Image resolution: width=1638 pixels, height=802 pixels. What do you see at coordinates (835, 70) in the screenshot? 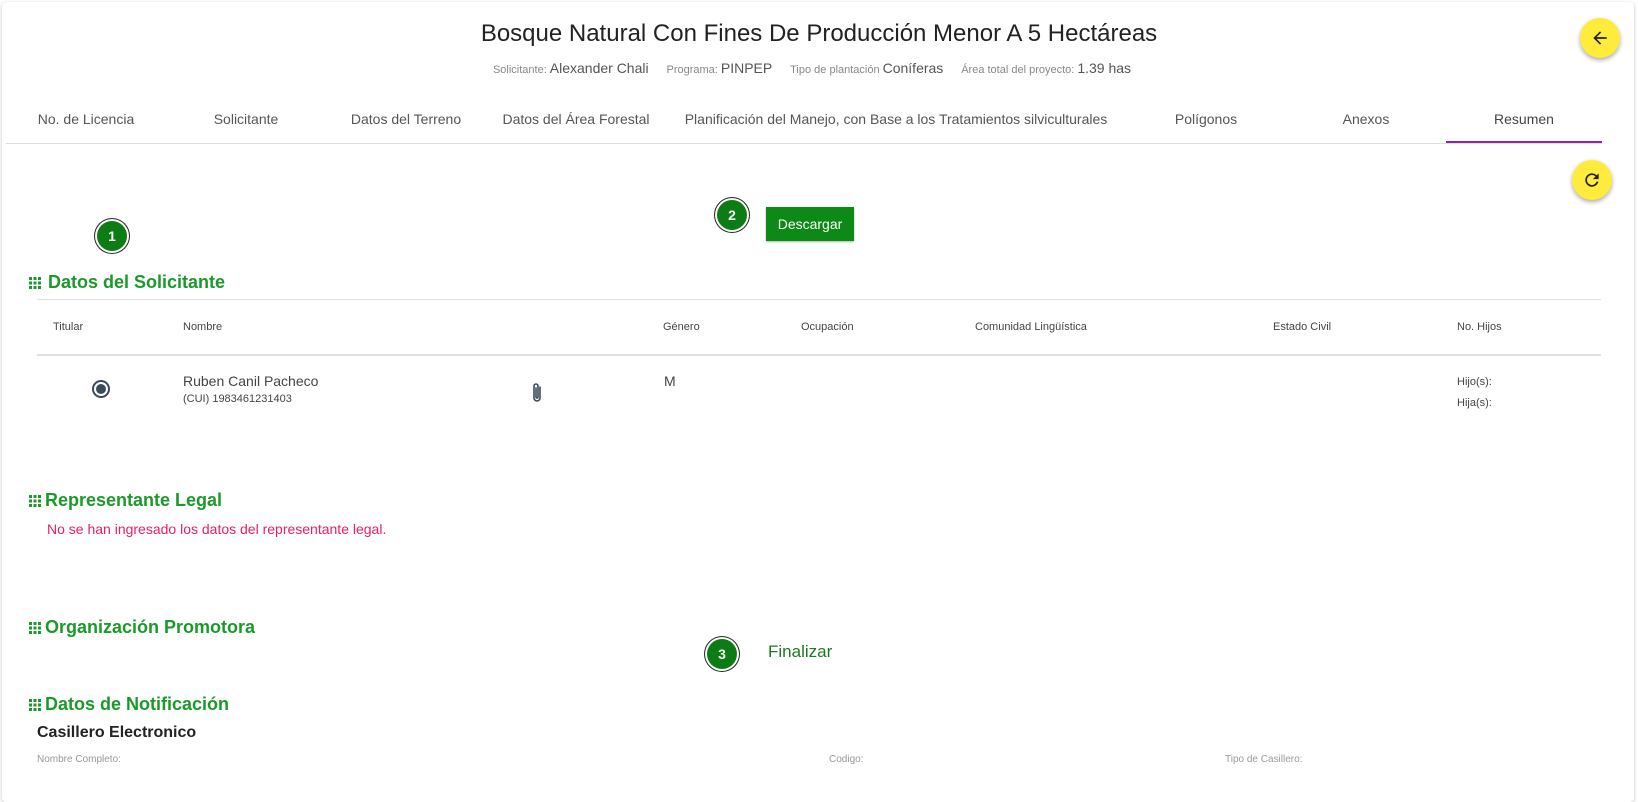
I see `tipo-label: Tipo de plantación` at bounding box center [835, 70].